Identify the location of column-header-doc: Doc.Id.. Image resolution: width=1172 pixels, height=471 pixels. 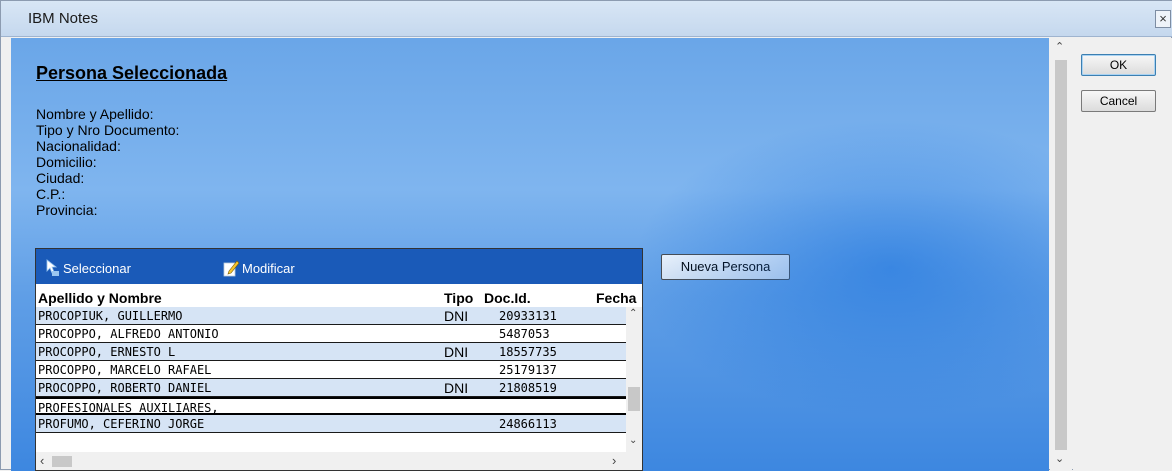
(507, 298).